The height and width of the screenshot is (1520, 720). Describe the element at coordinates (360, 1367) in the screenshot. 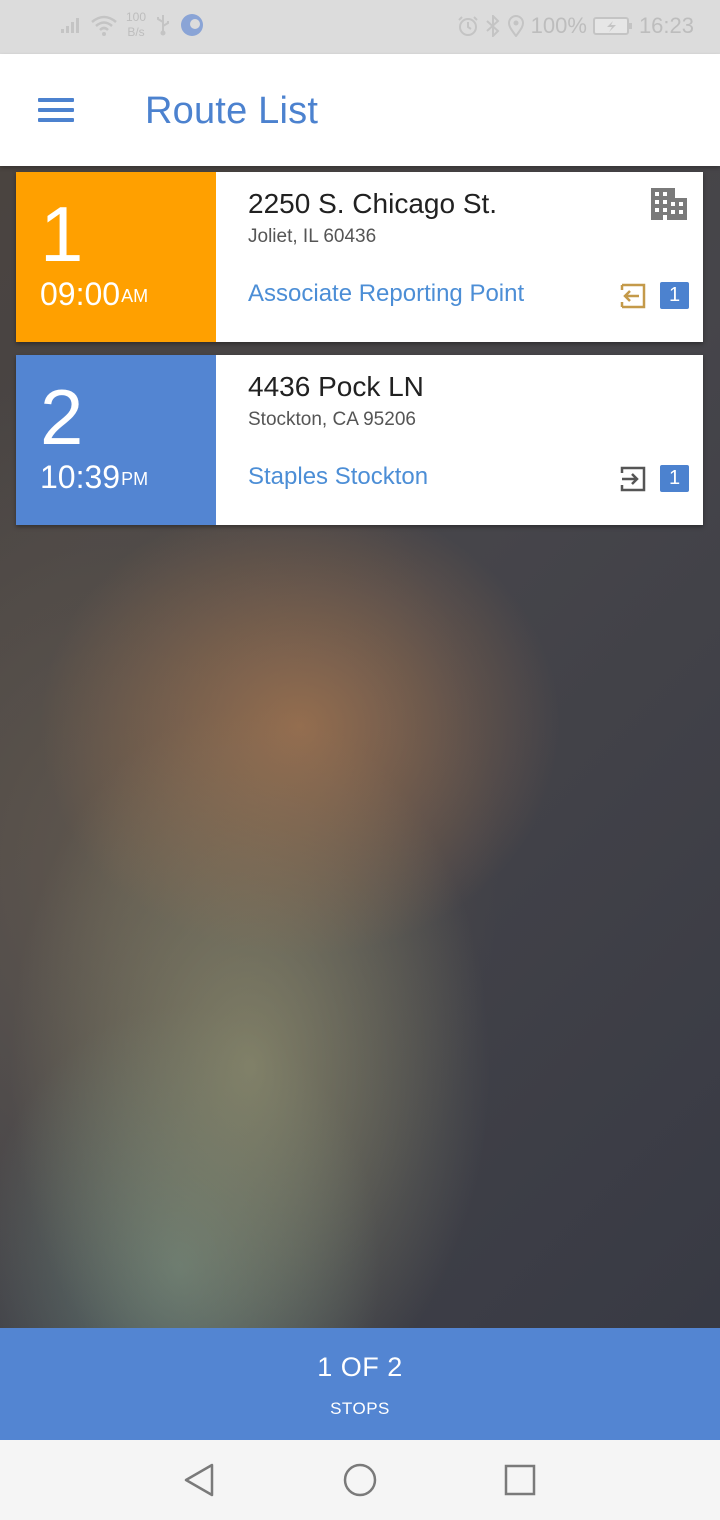

I see `stops-count: 1 OF 2` at that location.